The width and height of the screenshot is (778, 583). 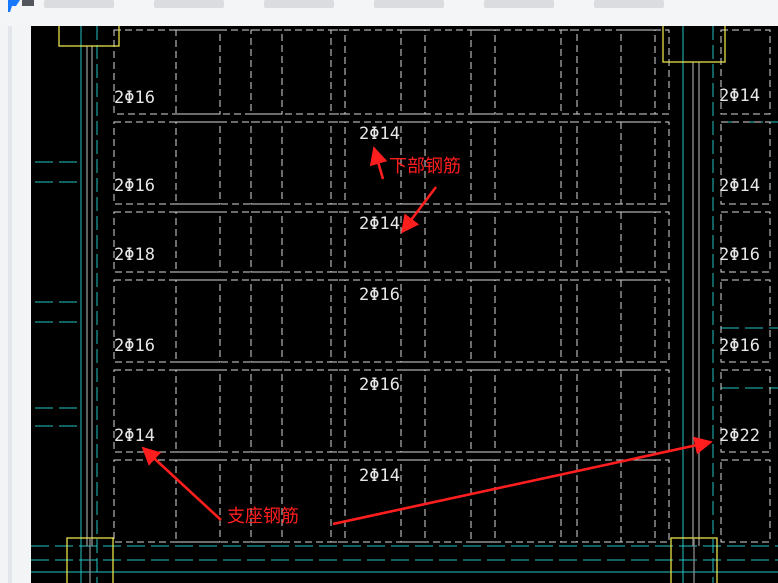 I want to click on rebar-label-right-4: 2Φ16, so click(x=739, y=346).